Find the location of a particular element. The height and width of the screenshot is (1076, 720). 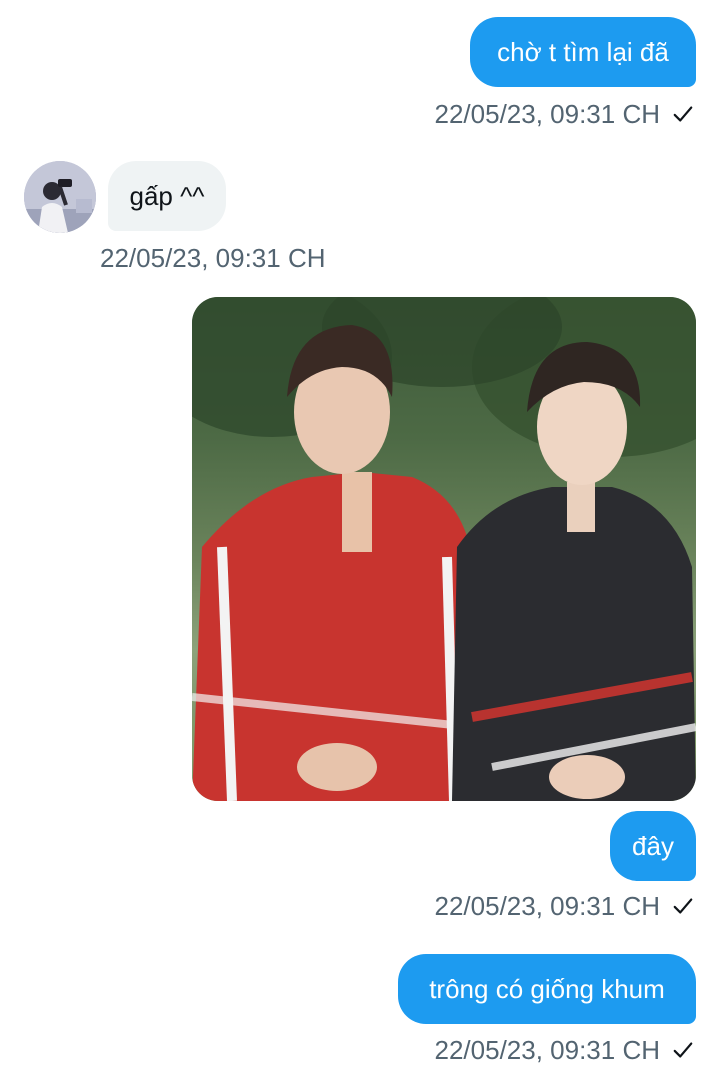

message-text: chờ t tìm lại đã is located at coordinates (583, 52).